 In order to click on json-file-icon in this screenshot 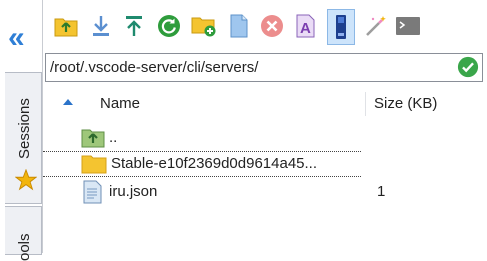, I will do `click(92, 192)`.